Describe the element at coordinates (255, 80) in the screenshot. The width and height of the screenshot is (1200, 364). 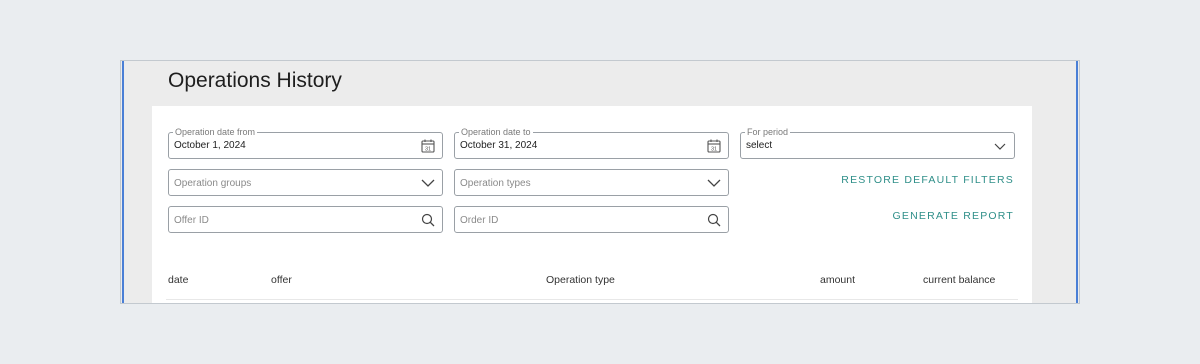
I see `page-title: Operations History` at that location.